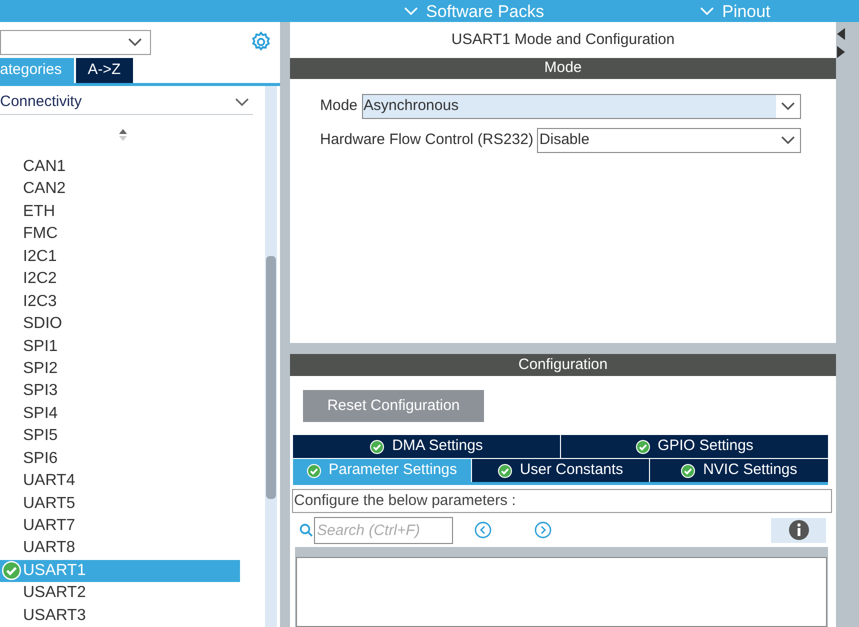 This screenshot has height=627, width=859. Describe the element at coordinates (120, 481) in the screenshot. I see `peripheral-item: UART4` at that location.